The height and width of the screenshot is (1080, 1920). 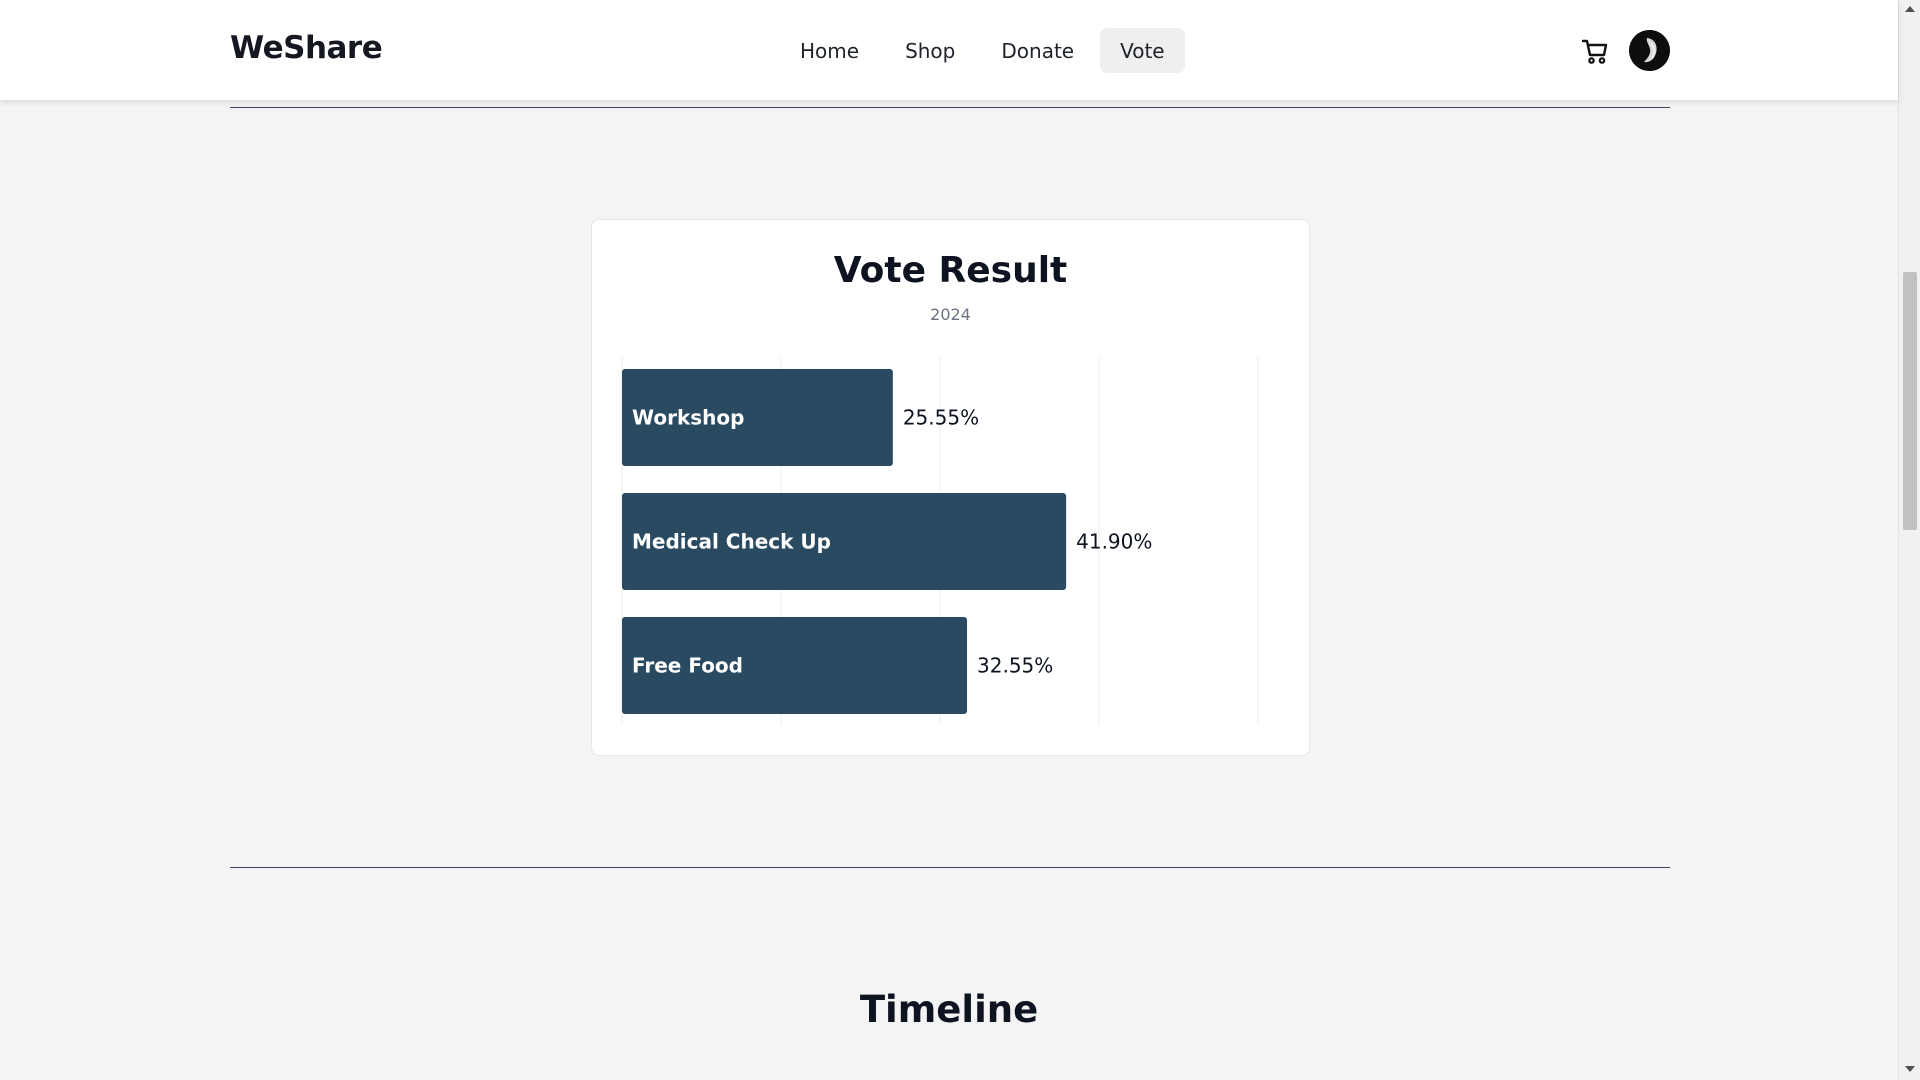 What do you see at coordinates (687, 666) in the screenshot?
I see `vote-bar-category-label: Free Food` at bounding box center [687, 666].